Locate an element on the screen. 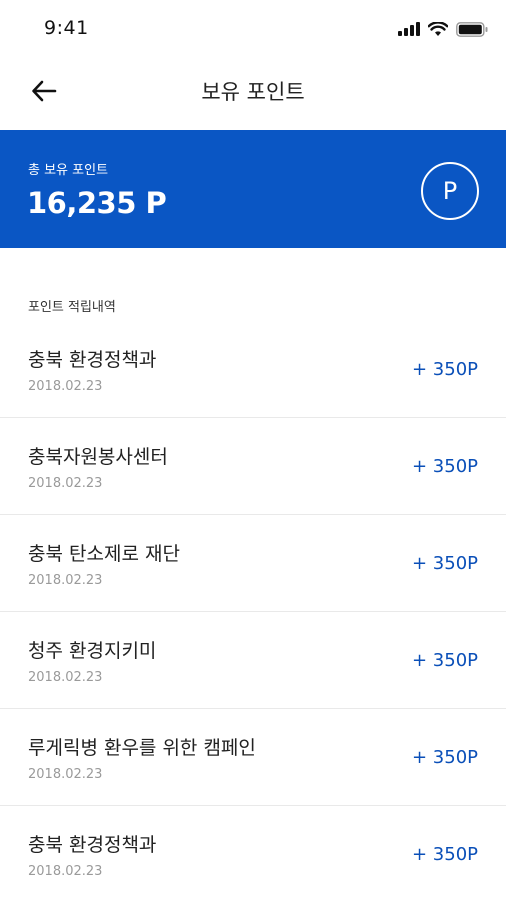 The image size is (506, 900). point-badge-icon: P is located at coordinates (450, 191).